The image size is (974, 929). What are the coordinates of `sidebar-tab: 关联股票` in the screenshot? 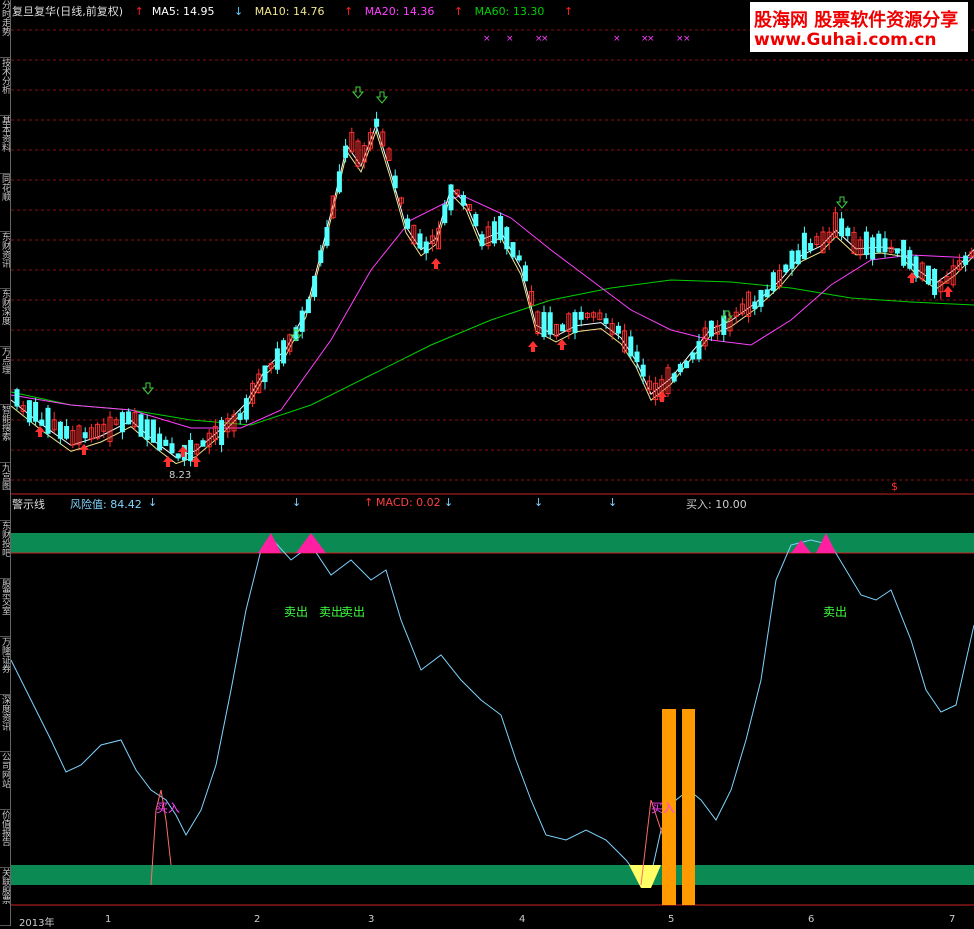 It's located at (5, 897).